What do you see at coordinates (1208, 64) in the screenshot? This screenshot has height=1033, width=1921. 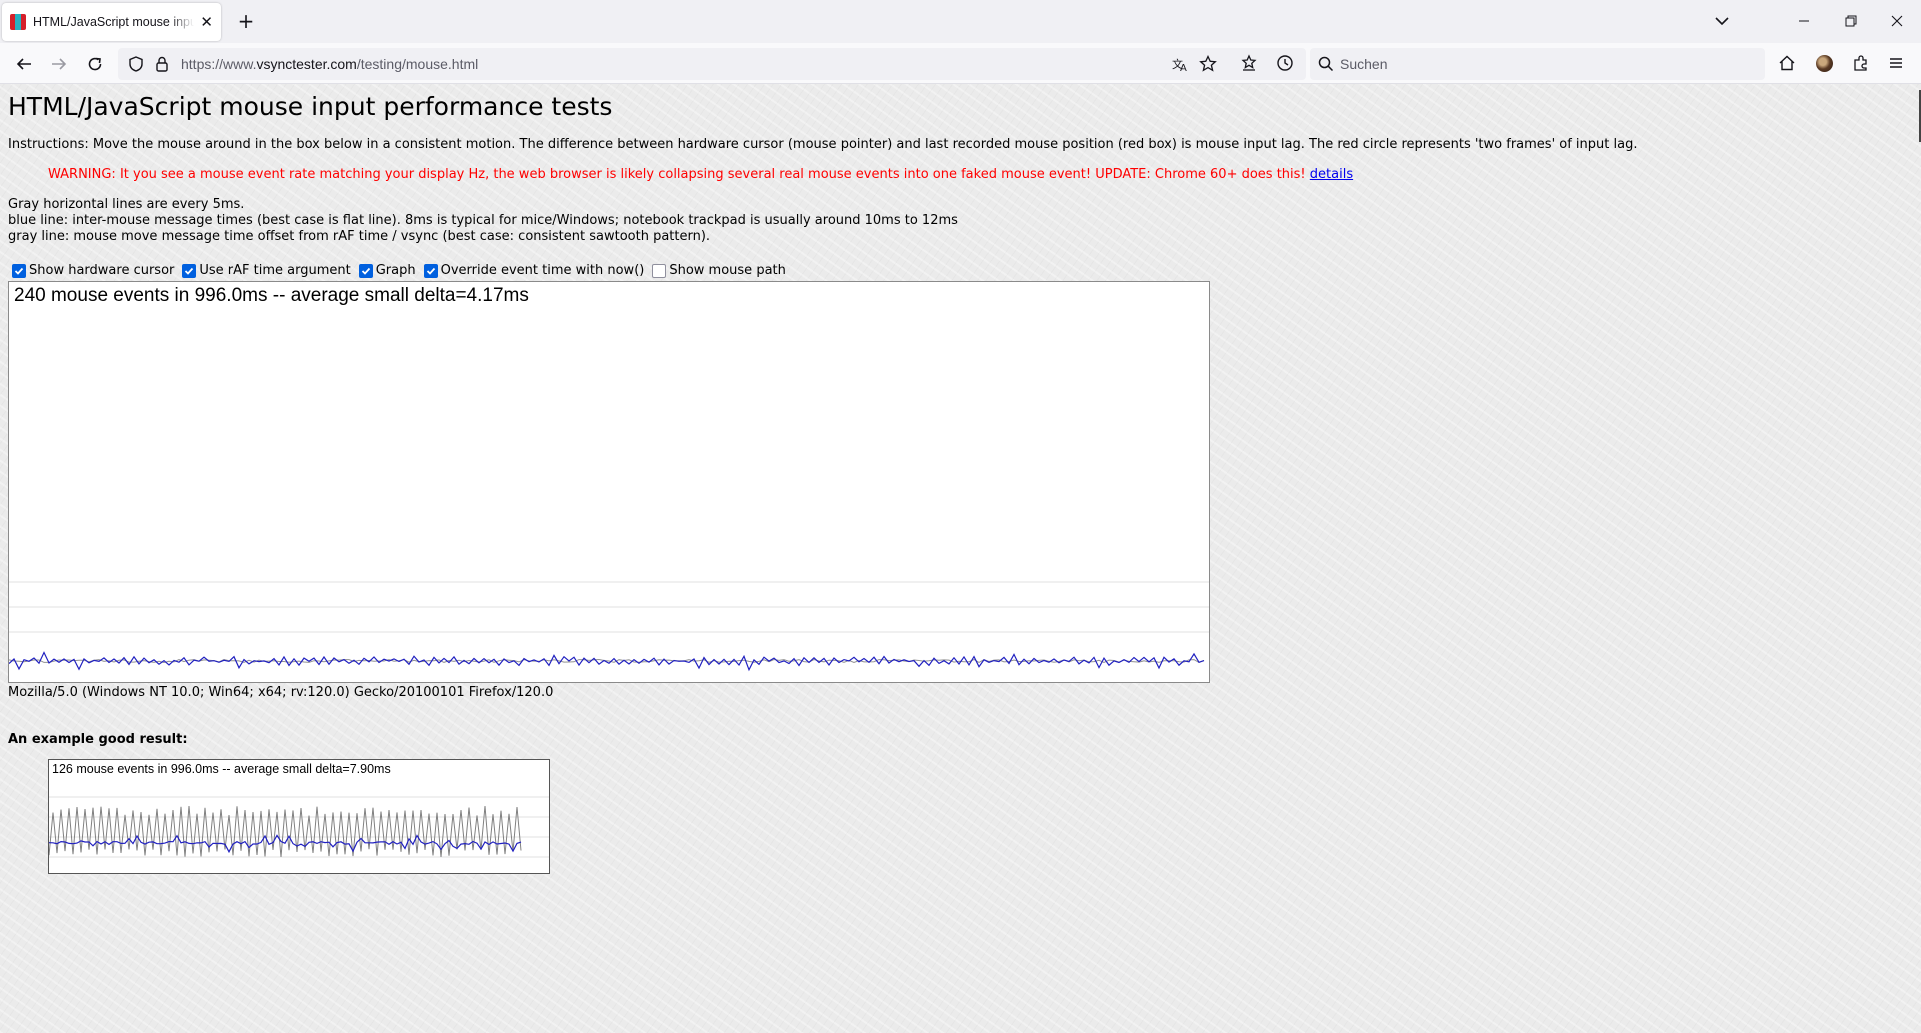 I see `bookmark-star-icon` at bounding box center [1208, 64].